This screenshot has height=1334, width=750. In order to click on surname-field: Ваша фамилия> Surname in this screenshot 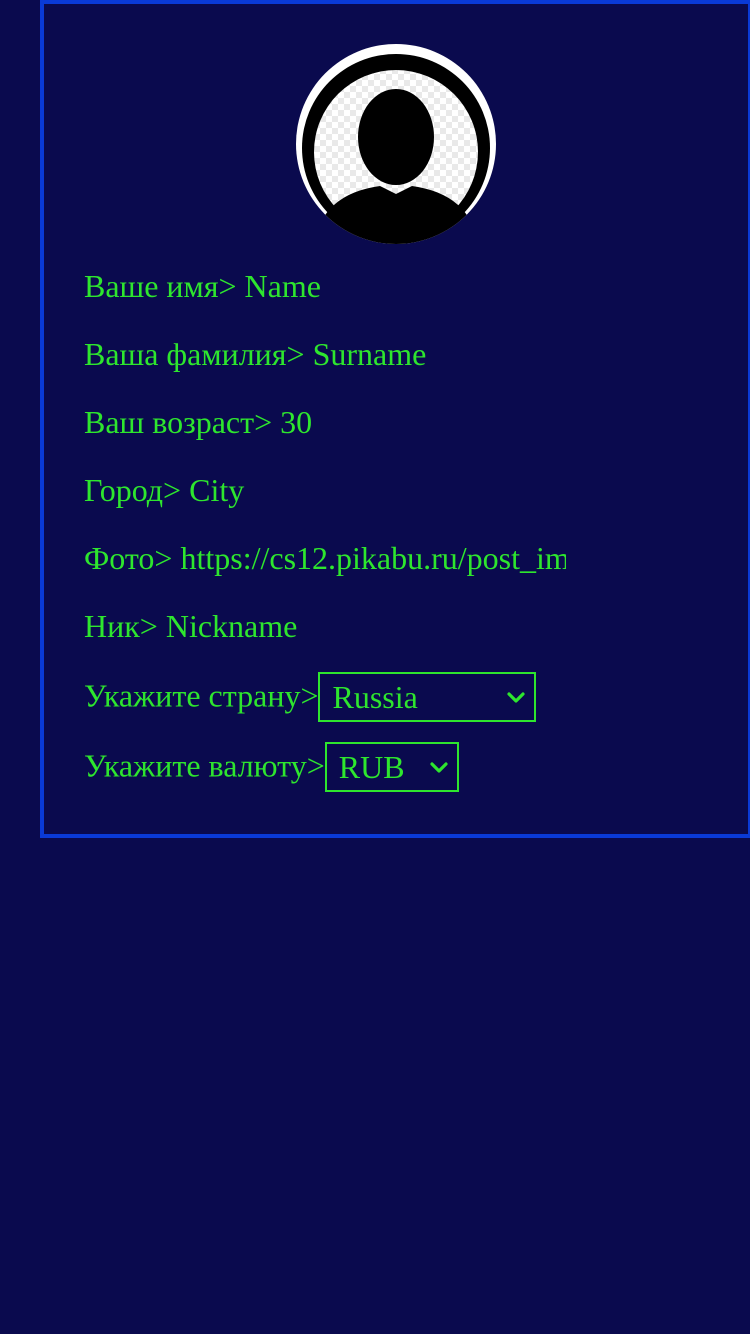, I will do `click(255, 354)`.